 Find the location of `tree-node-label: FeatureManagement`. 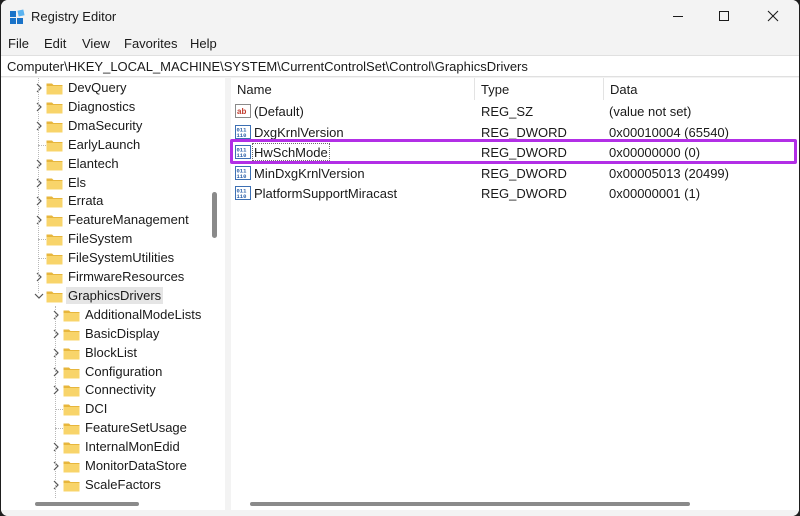

tree-node-label: FeatureManagement is located at coordinates (128, 220).